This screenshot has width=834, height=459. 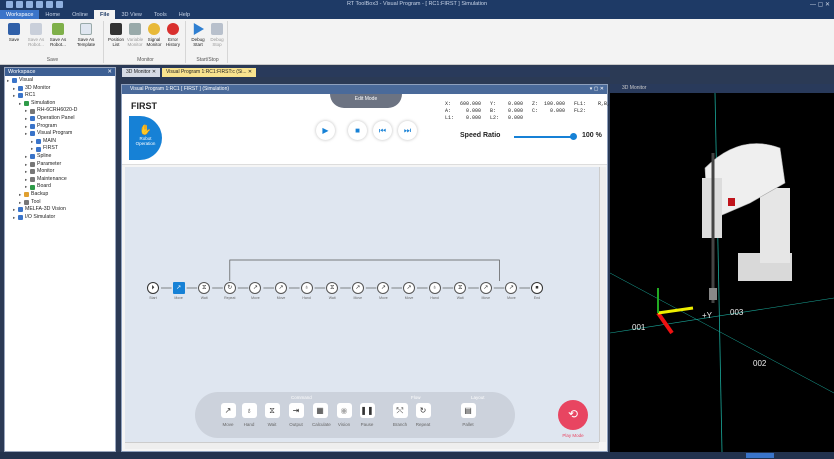 What do you see at coordinates (145, 60) in the screenshot?
I see `ribbon-group-label: Monitor` at bounding box center [145, 60].